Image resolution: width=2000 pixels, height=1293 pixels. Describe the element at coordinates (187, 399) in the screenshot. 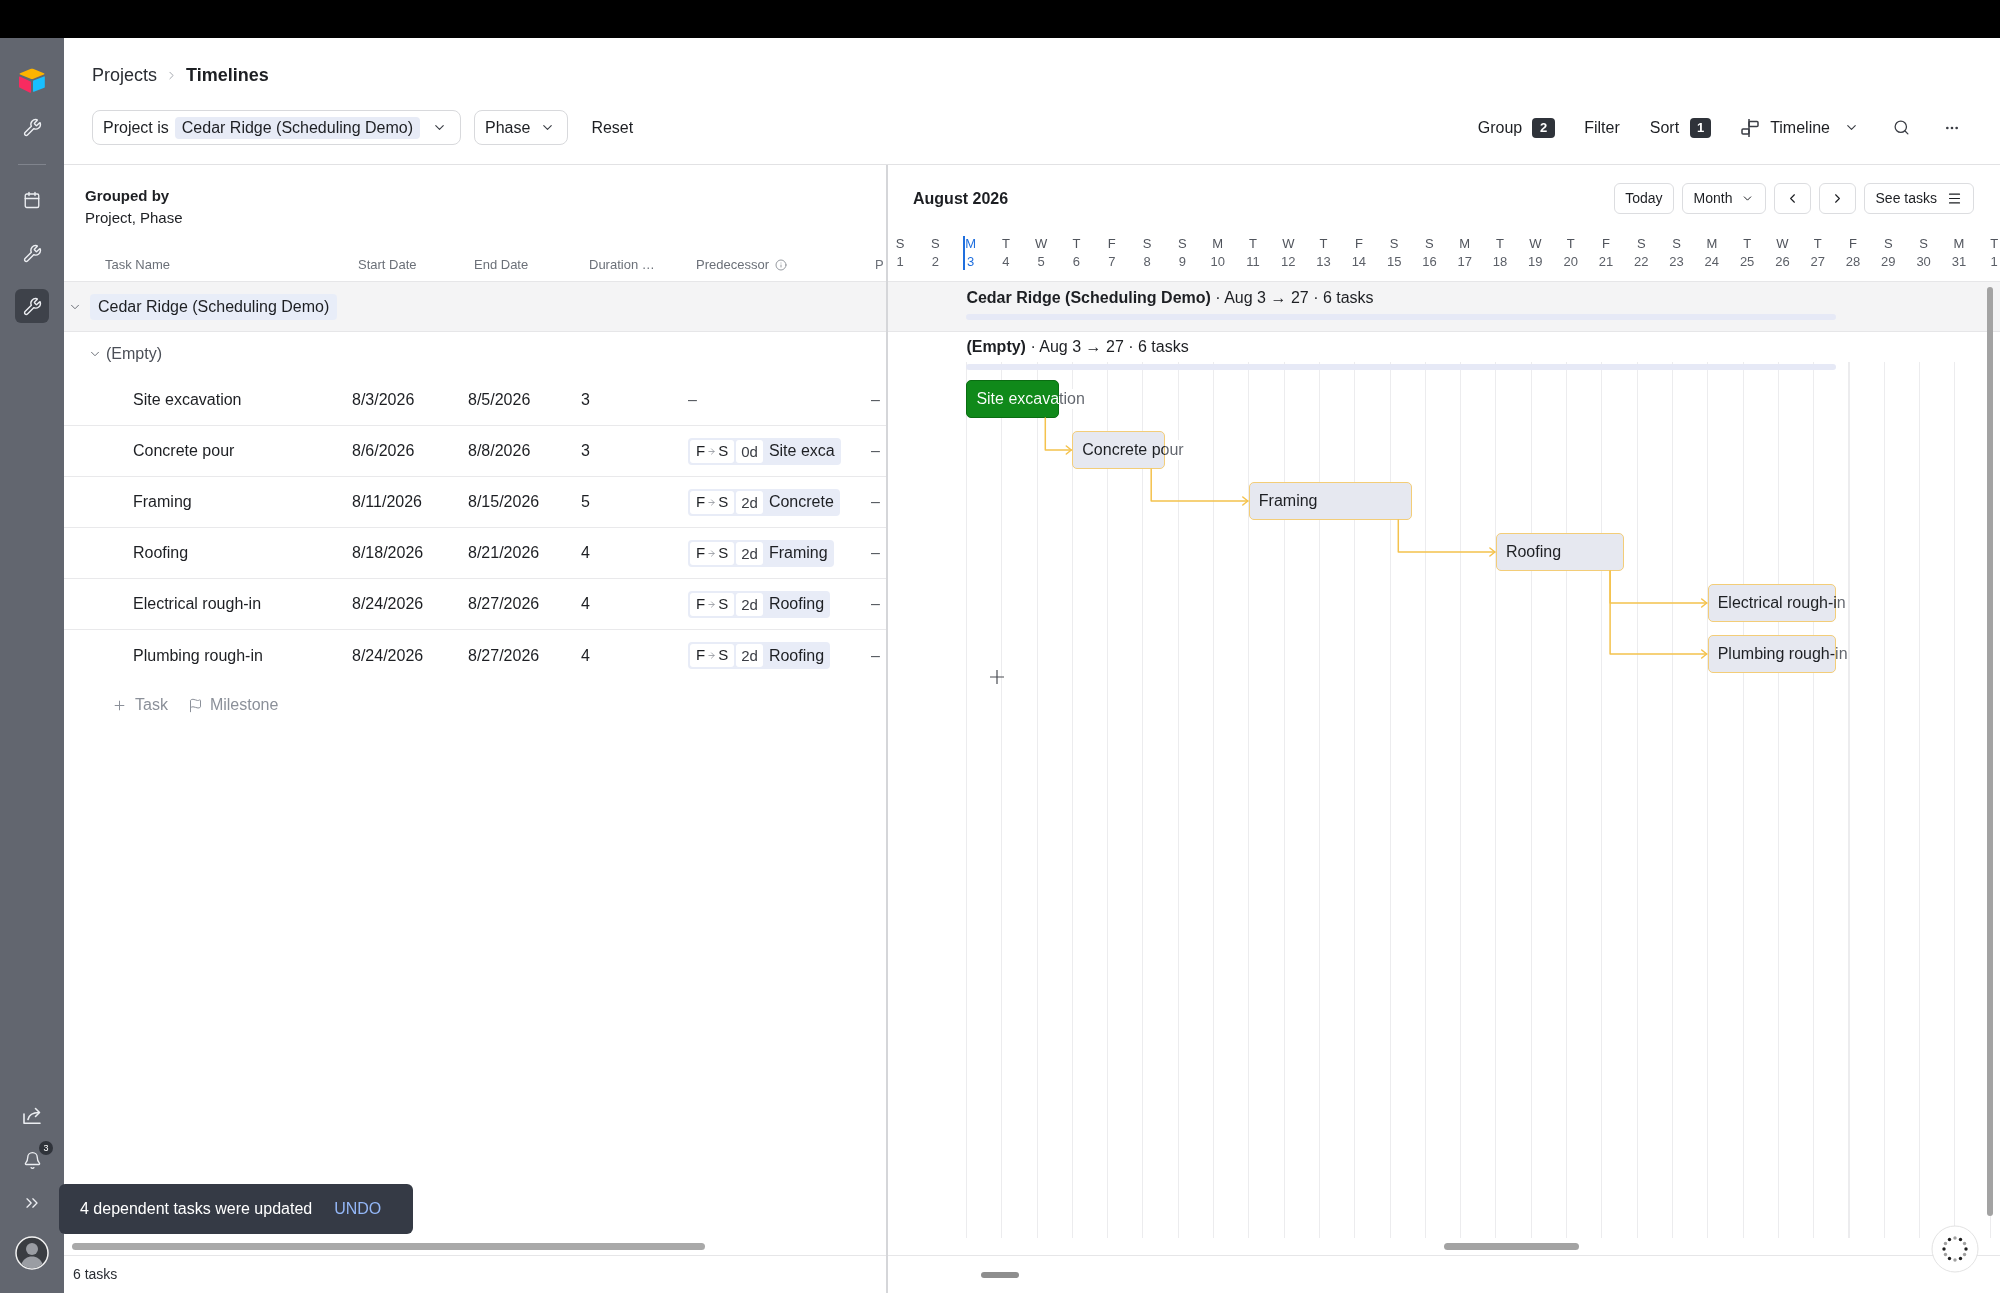

I see `task-name: Site excavation` at that location.